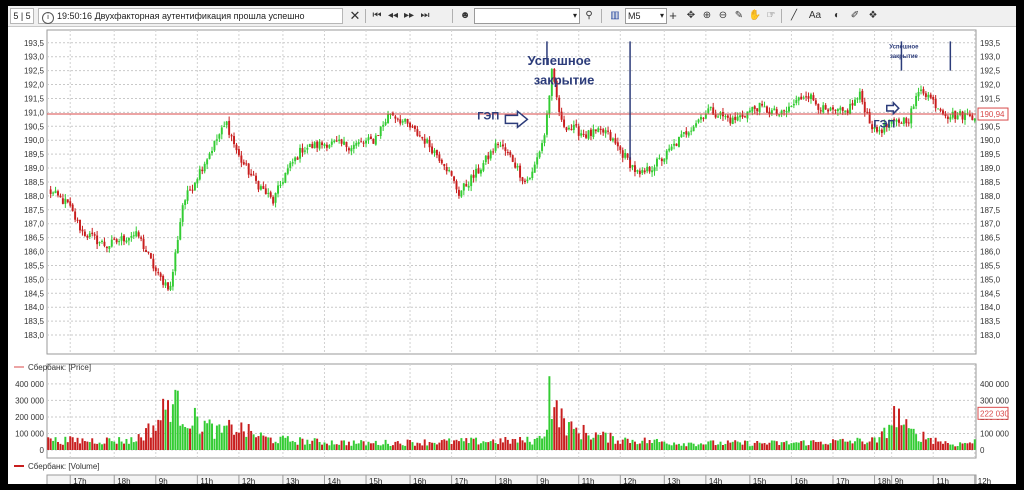  Describe the element at coordinates (815, 16) in the screenshot. I see `text-icon: Aa` at that location.